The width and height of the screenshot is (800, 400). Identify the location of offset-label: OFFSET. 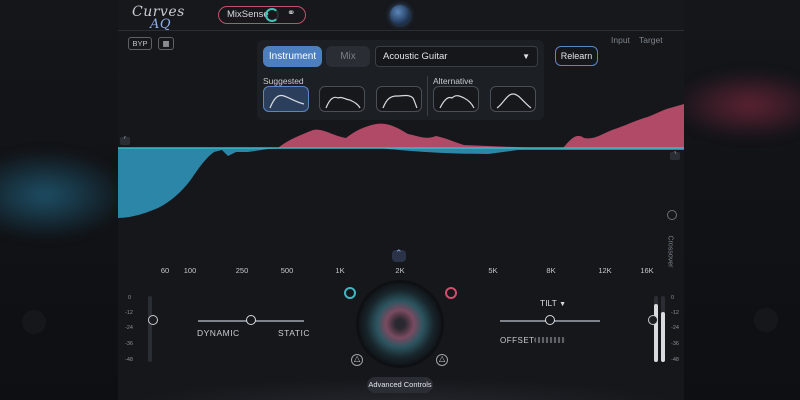
(517, 340).